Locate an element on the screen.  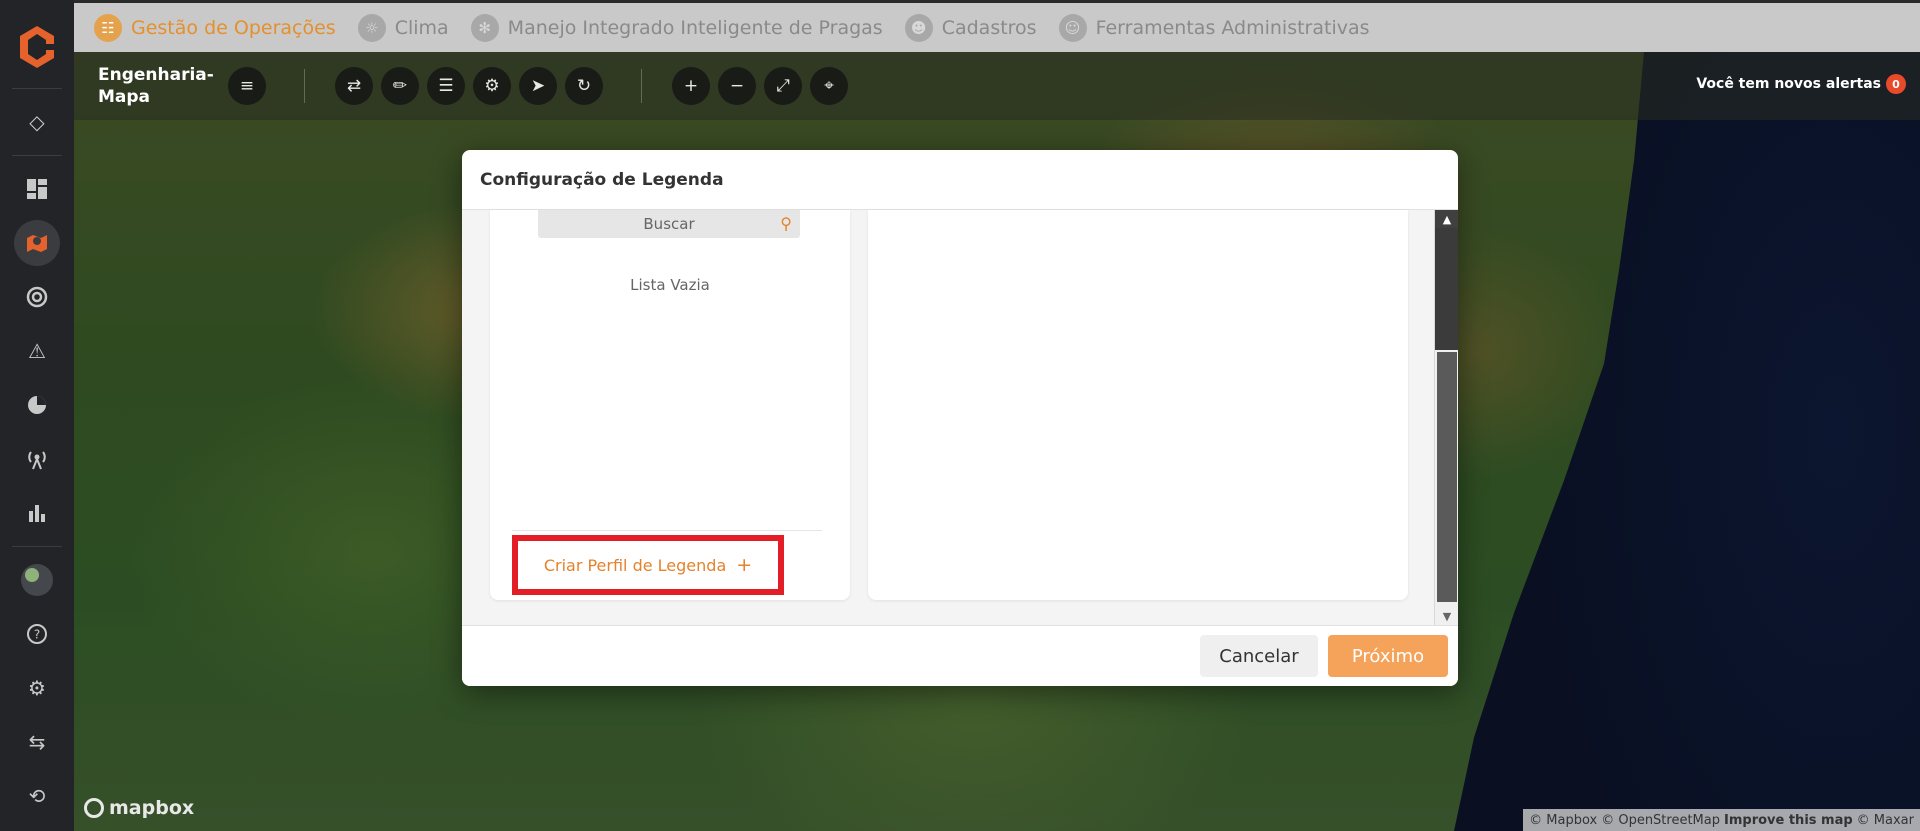
logo-icon is located at coordinates (37, 47).